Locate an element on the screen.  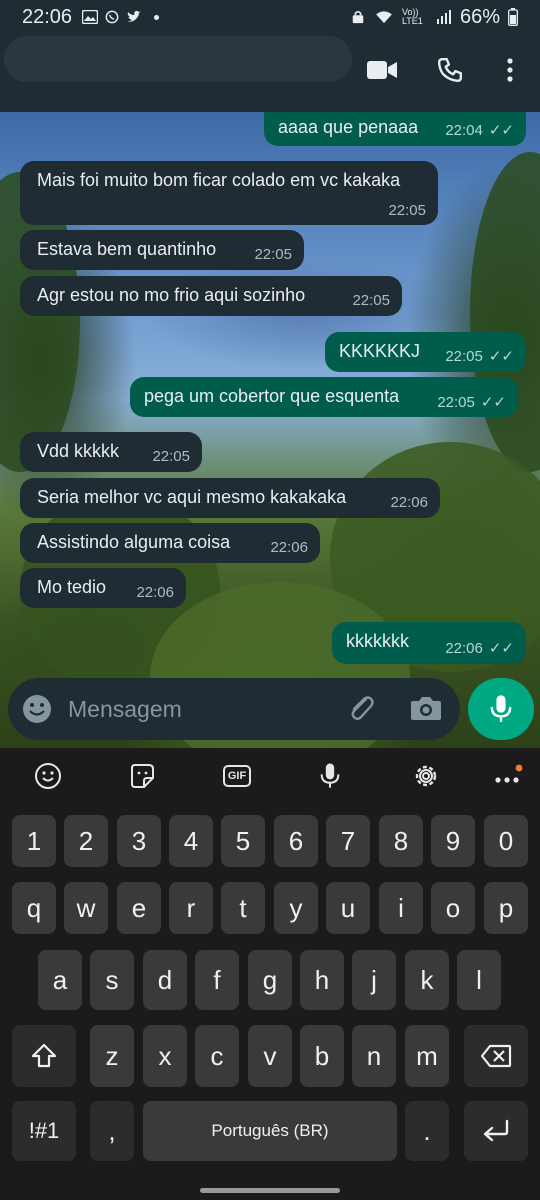
message-bubble: Assistindo alguma coisa 22:06 is located at coordinates (170, 543).